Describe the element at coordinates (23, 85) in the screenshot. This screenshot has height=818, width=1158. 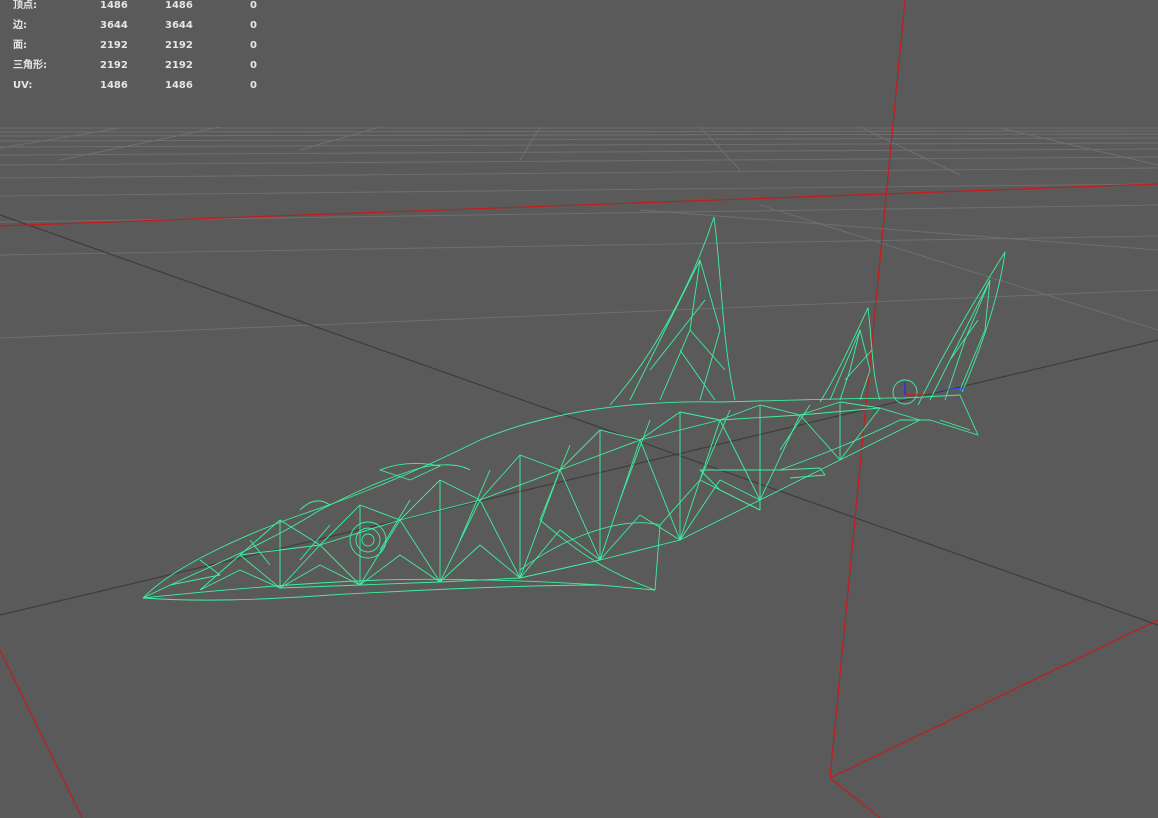
I see `hud-label: UV:` at that location.